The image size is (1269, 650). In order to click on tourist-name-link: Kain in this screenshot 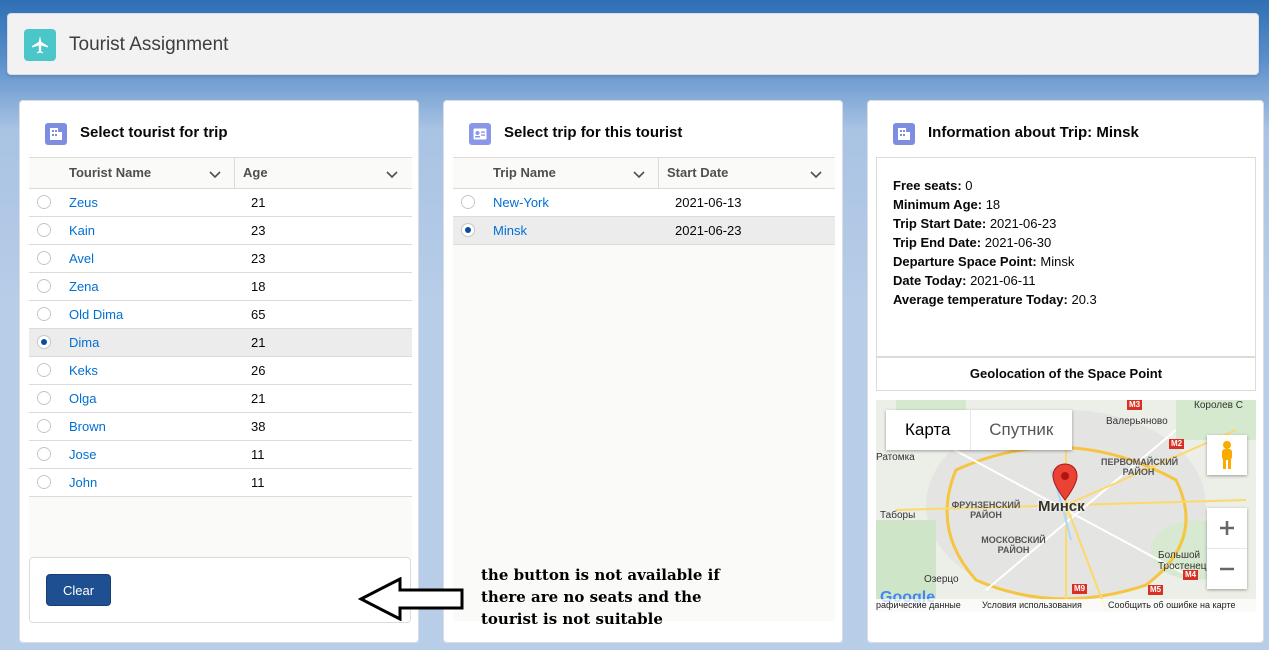, I will do `click(152, 230)`.